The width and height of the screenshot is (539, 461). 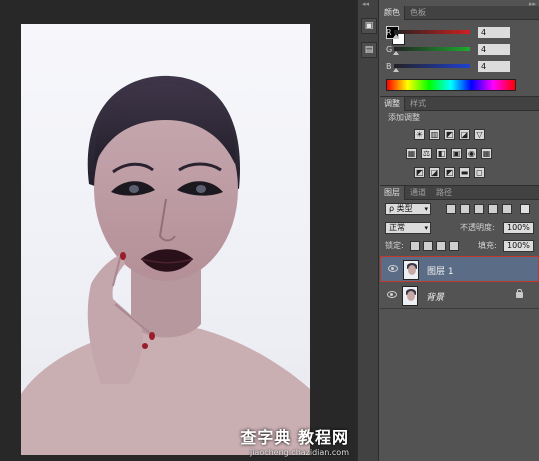 What do you see at coordinates (394, 245) in the screenshot?
I see `lock-label: 锁定:` at bounding box center [394, 245].